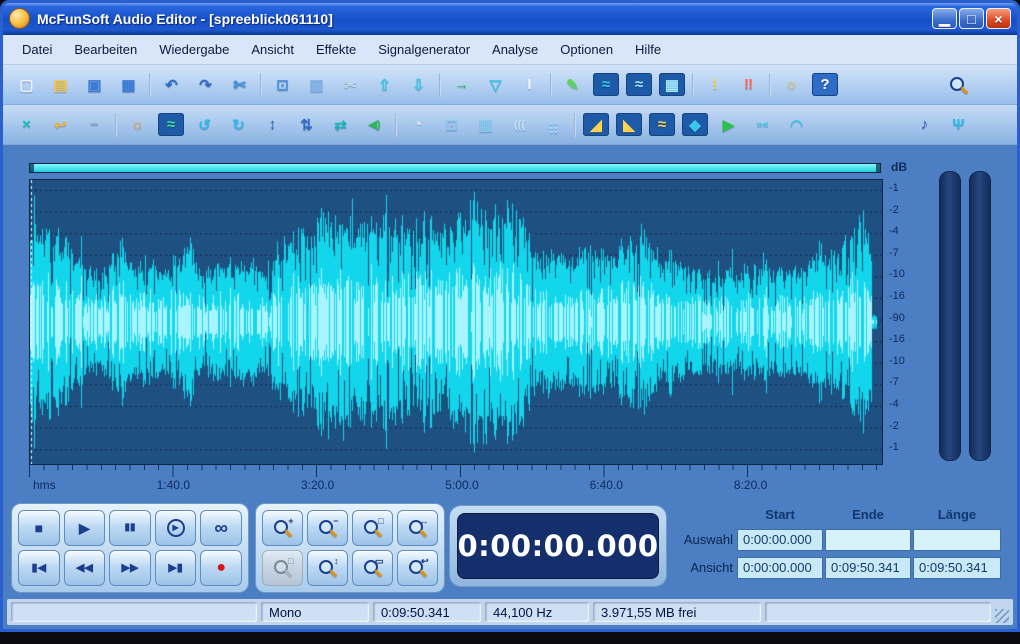 Image resolution: width=1020 pixels, height=644 pixels. Describe the element at coordinates (130, 548) in the screenshot. I see `transport-controls: ■ ▶ ▮▮ ▶ ∞ ▮◀ ◀◀ ▶▶ ▶▮ ●` at that location.